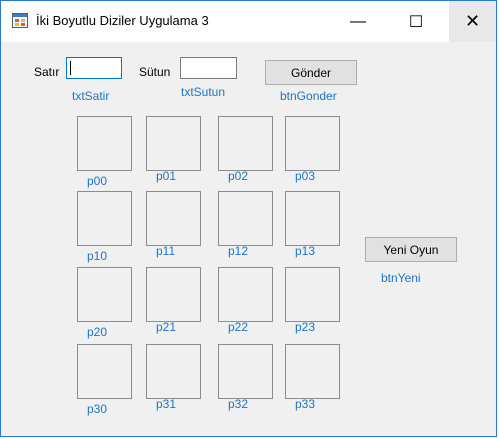 This screenshot has width=499, height=439. Describe the element at coordinates (122, 20) in the screenshot. I see `window-title: İki Boyutlu Diziler Uygulama 3` at that location.